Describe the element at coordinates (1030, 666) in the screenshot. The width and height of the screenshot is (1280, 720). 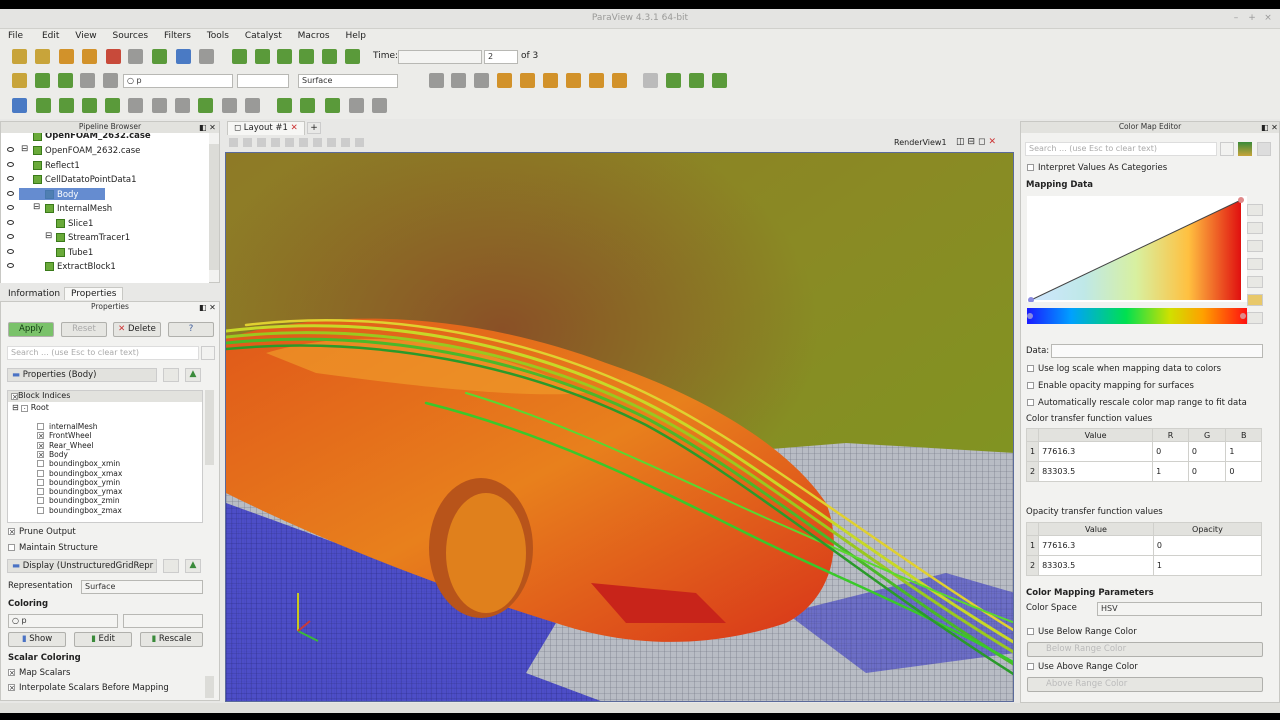
I see `above-range-checkbox` at that location.